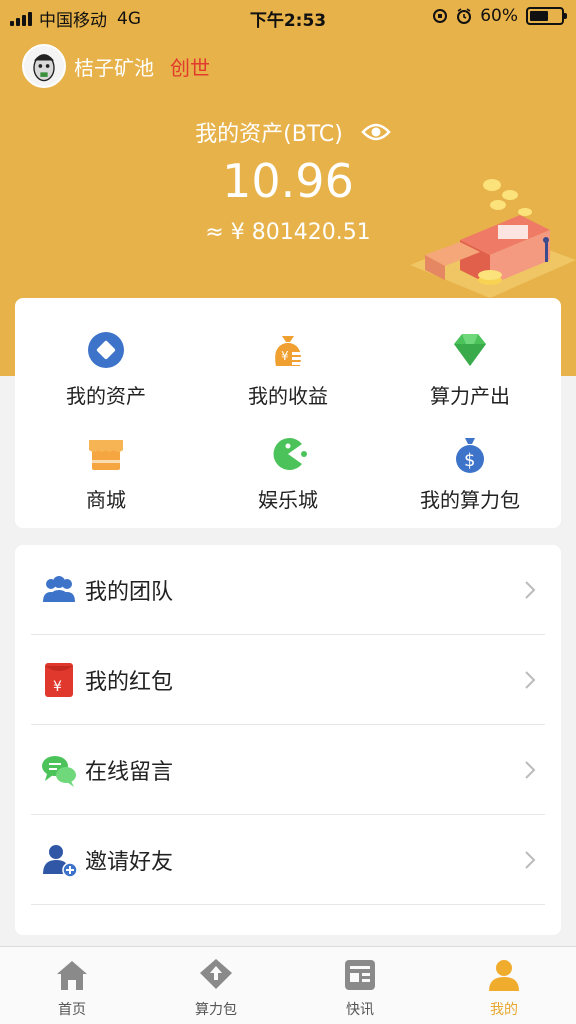 The image size is (576, 1024). Describe the element at coordinates (376, 132) in the screenshot. I see `eye-icon` at that location.